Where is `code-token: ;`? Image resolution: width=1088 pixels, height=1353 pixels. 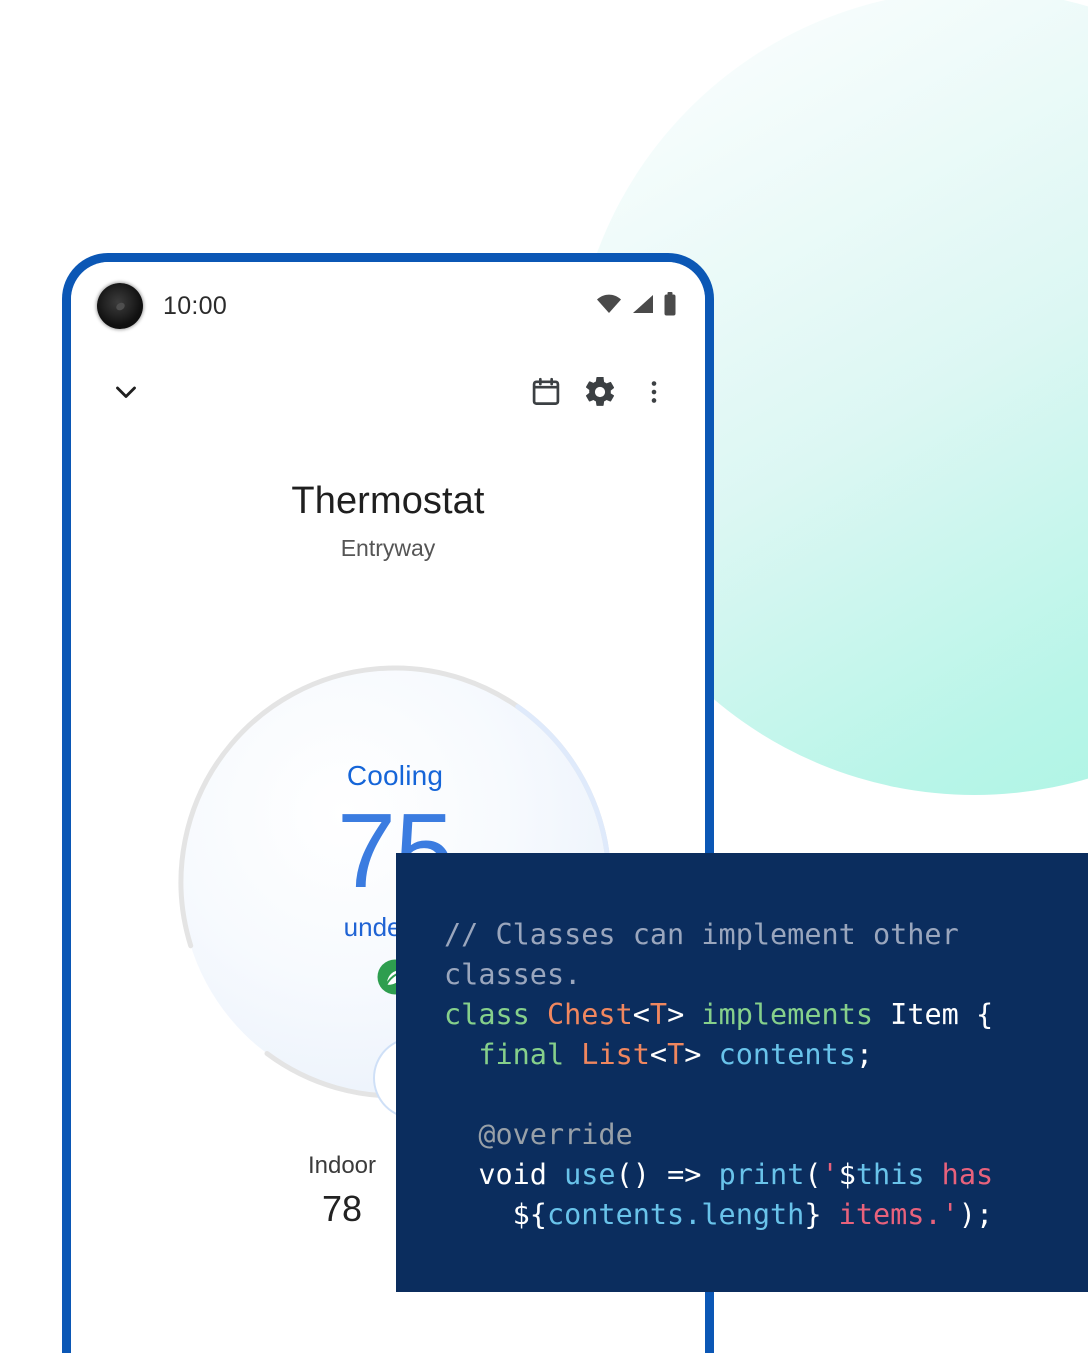
code-token: ; is located at coordinates (864, 1054).